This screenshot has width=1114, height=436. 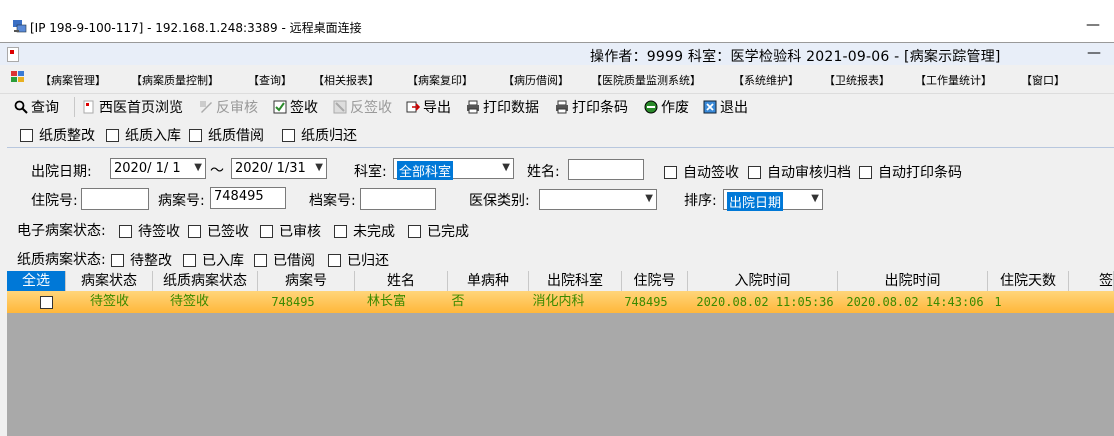 I want to click on e-status-signed-checkbox: 已签收, so click(x=218, y=231).